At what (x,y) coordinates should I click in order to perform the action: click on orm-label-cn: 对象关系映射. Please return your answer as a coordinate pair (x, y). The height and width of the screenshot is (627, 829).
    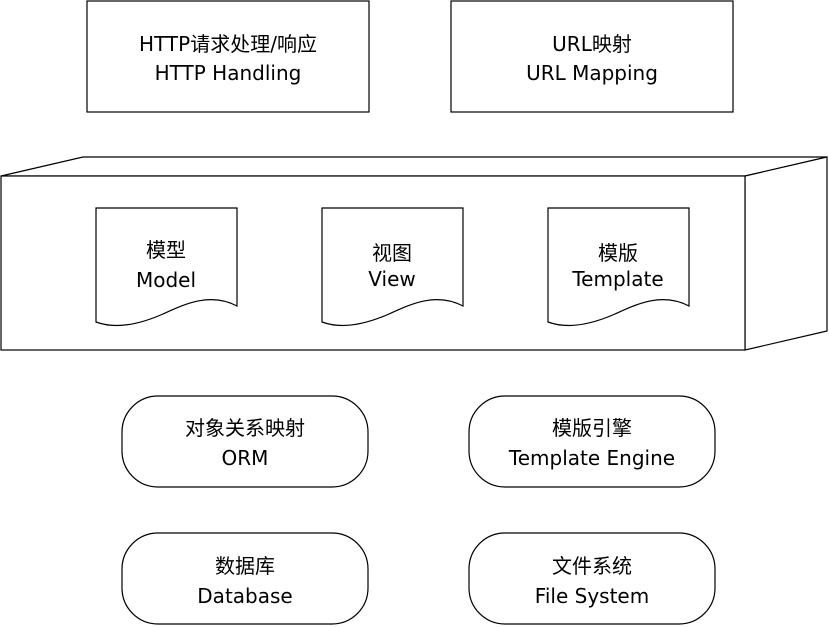
    Looking at the image, I should click on (245, 428).